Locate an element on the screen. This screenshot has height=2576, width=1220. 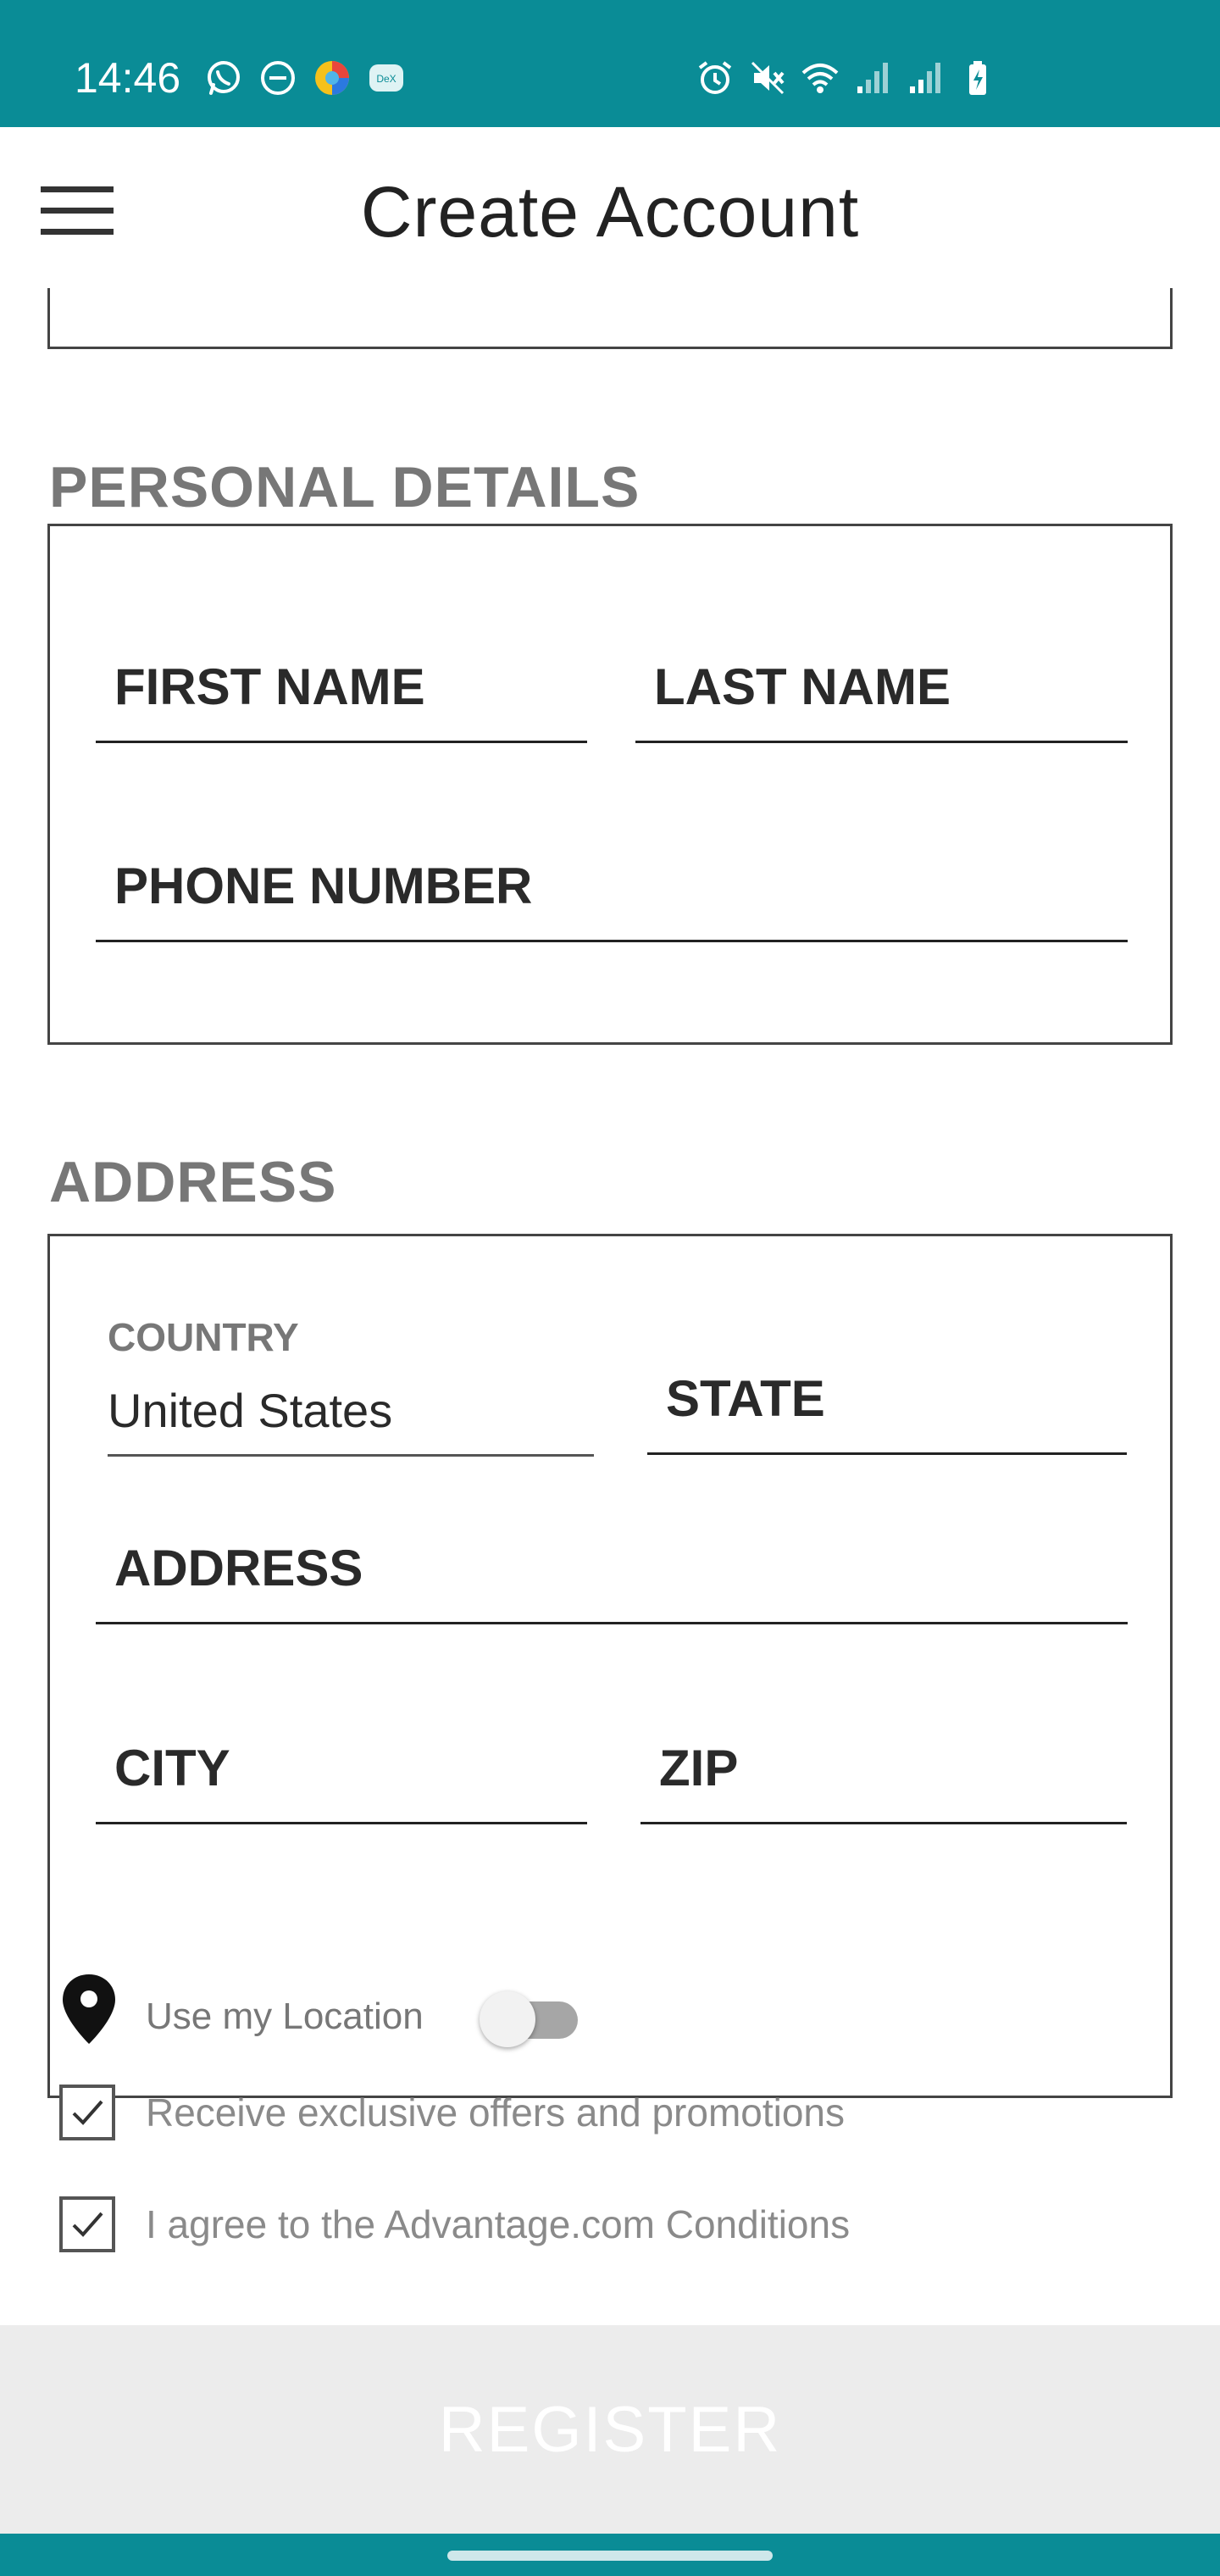
do-not-disturb-icon is located at coordinates (278, 78).